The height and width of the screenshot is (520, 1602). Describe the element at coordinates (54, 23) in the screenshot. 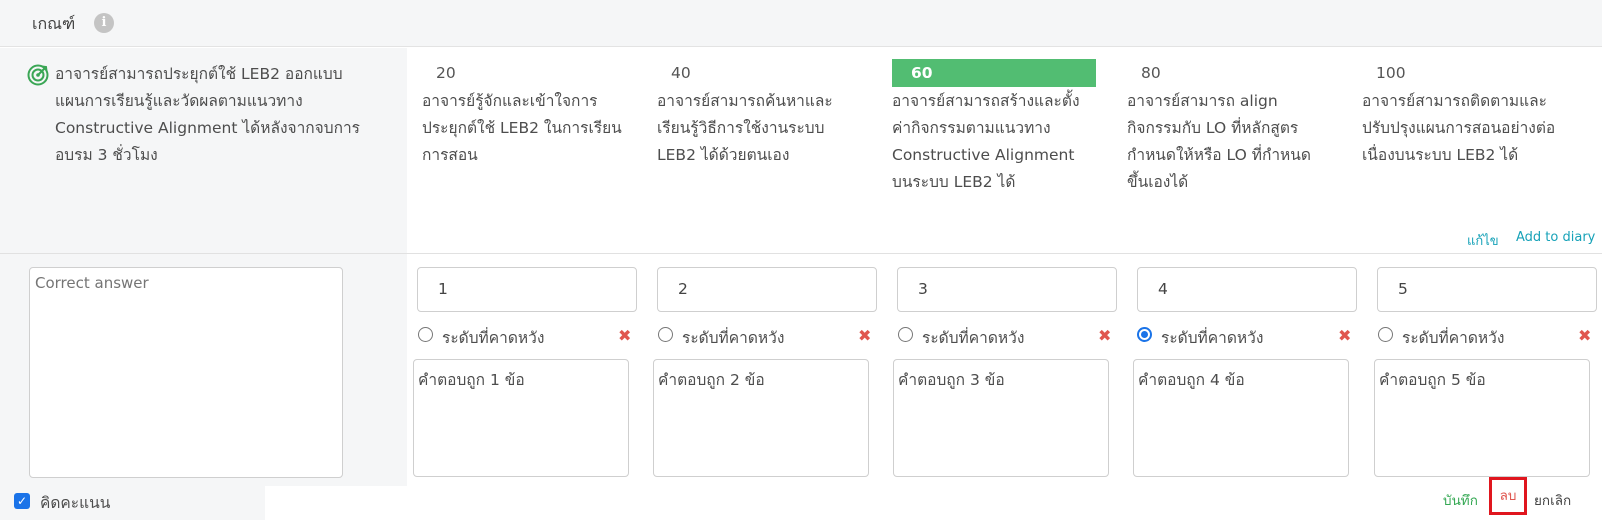

I see `header-title: เกณฑ์` at that location.